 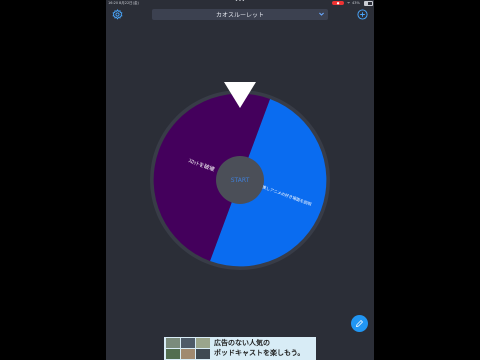 I want to click on ad-thumbnails, so click(x=188, y=348).